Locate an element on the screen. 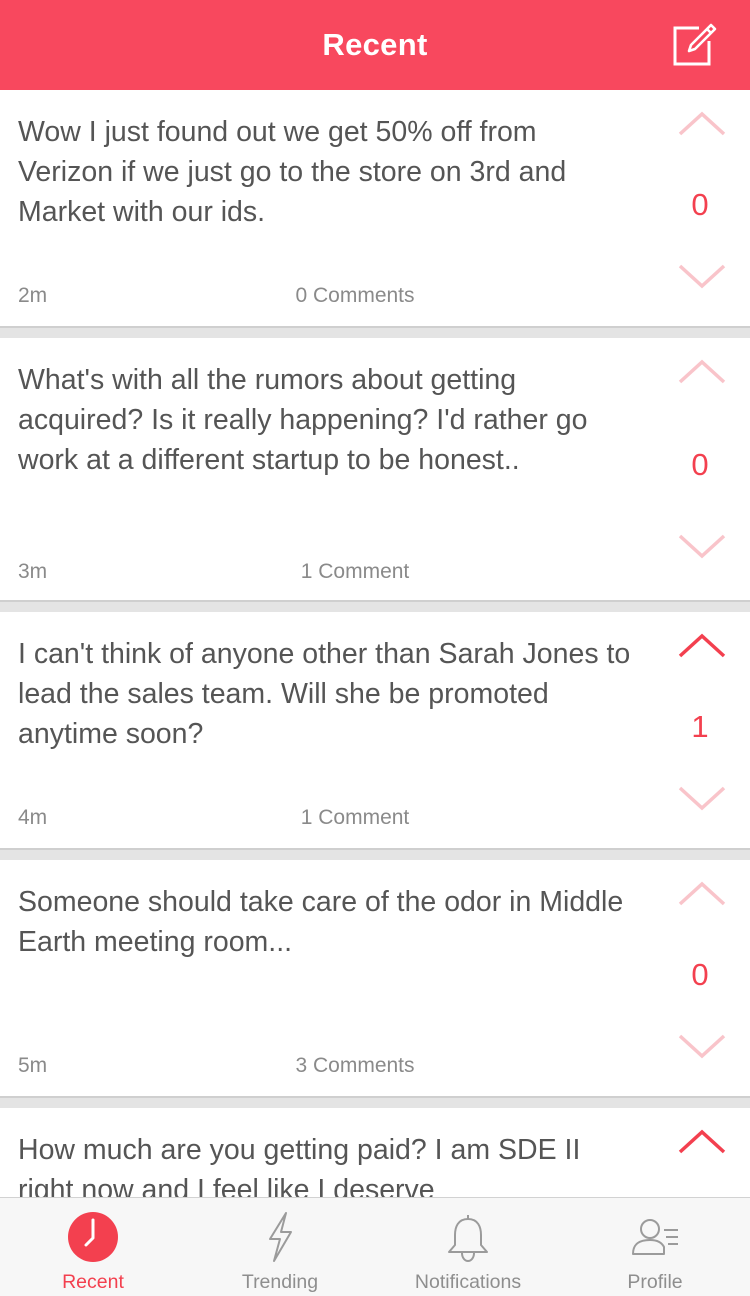  tab-bar: Recent Trending Notifications Profile is located at coordinates (375, 1246).